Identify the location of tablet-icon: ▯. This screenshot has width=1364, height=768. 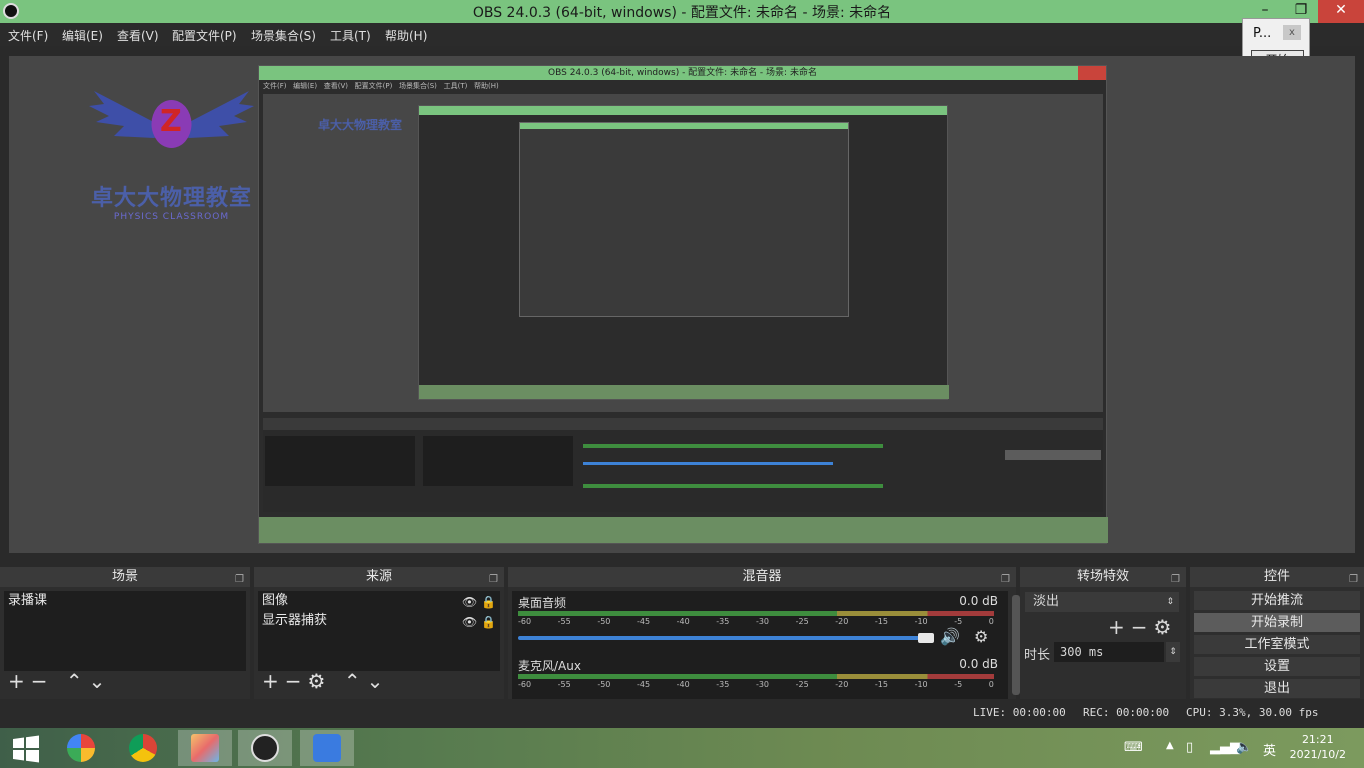
(1189, 747).